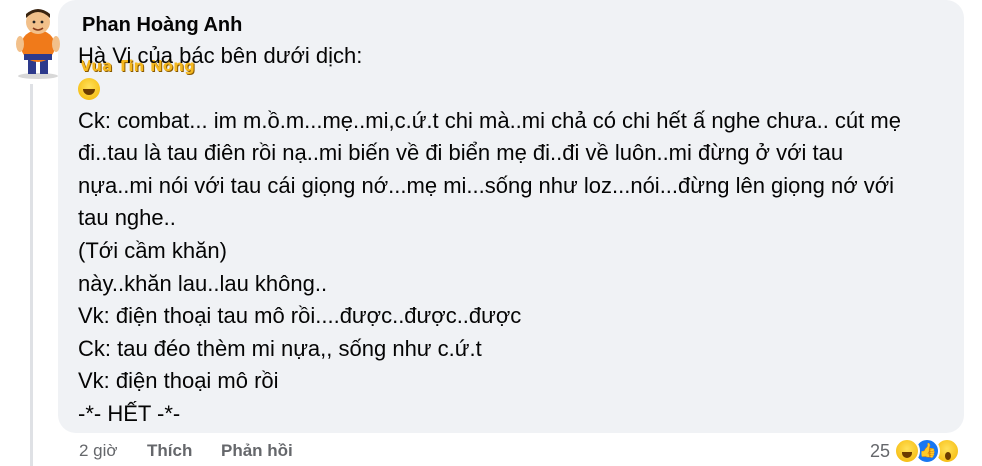  I want to click on comment-timestamp: 2 giờ, so click(98, 451).